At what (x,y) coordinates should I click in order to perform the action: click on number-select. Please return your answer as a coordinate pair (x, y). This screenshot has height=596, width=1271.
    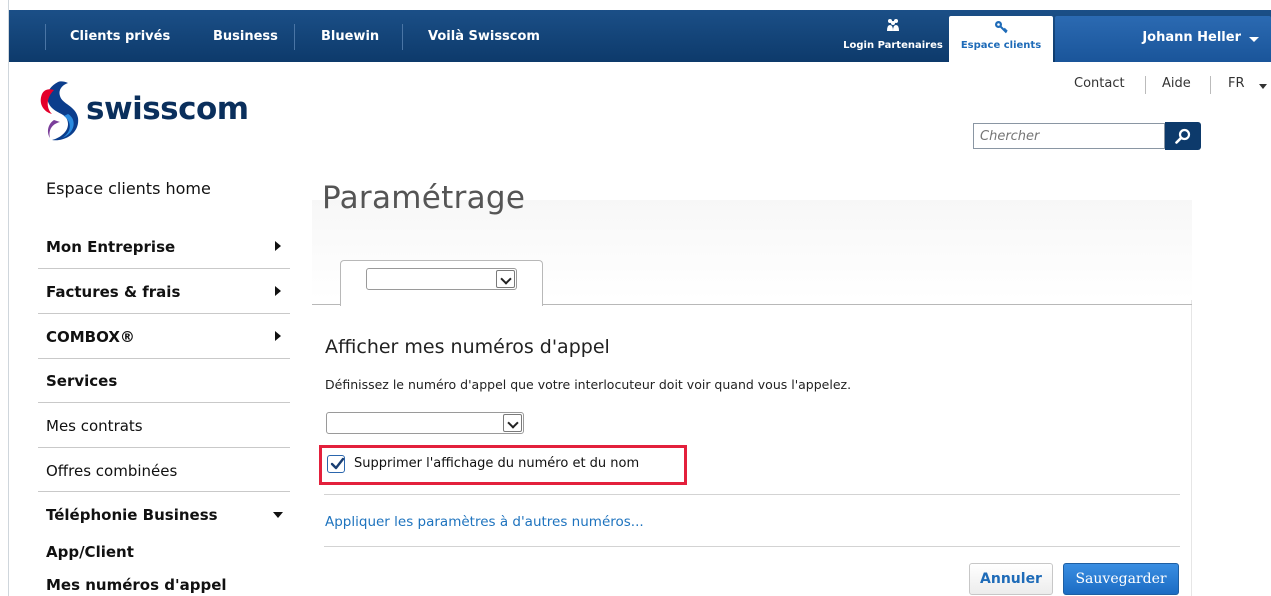
    Looking at the image, I should click on (425, 423).